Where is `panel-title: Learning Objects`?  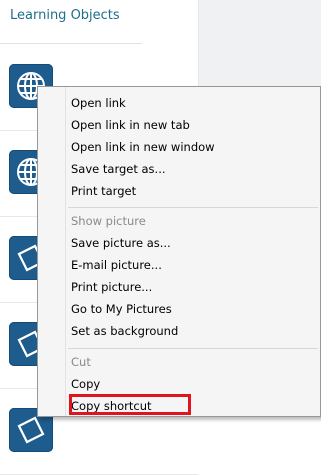 panel-title: Learning Objects is located at coordinates (65, 15).